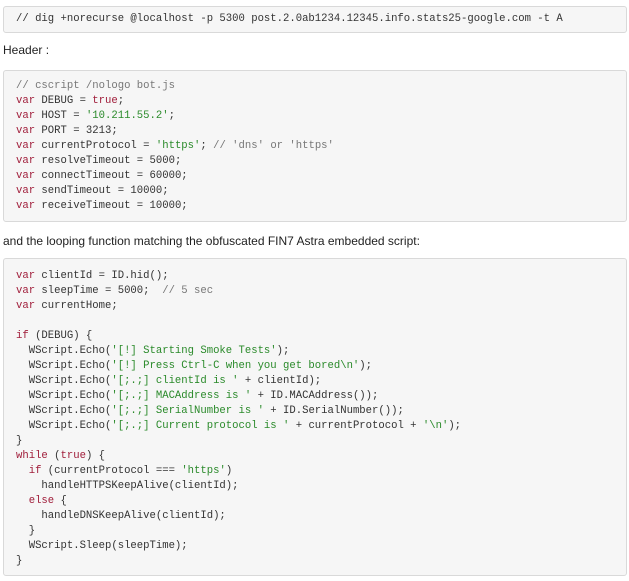 Image resolution: width=629 pixels, height=581 pixels. I want to click on code-token: '[!] Starting Smoke Tests', so click(194, 351).